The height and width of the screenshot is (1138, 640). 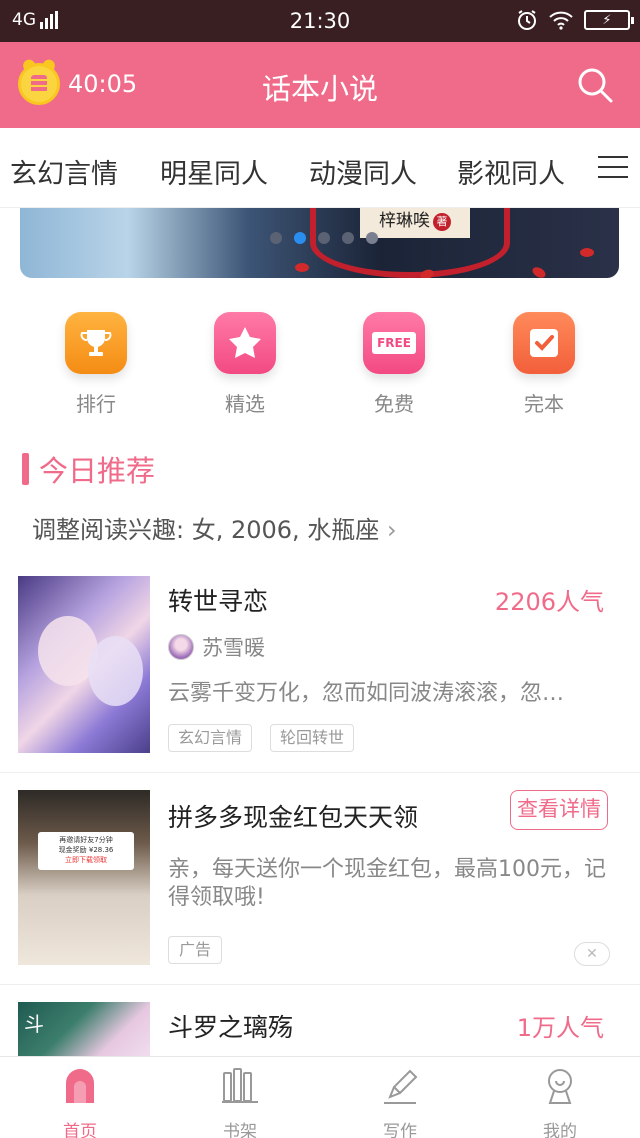 What do you see at coordinates (181, 647) in the screenshot?
I see `avatar` at bounding box center [181, 647].